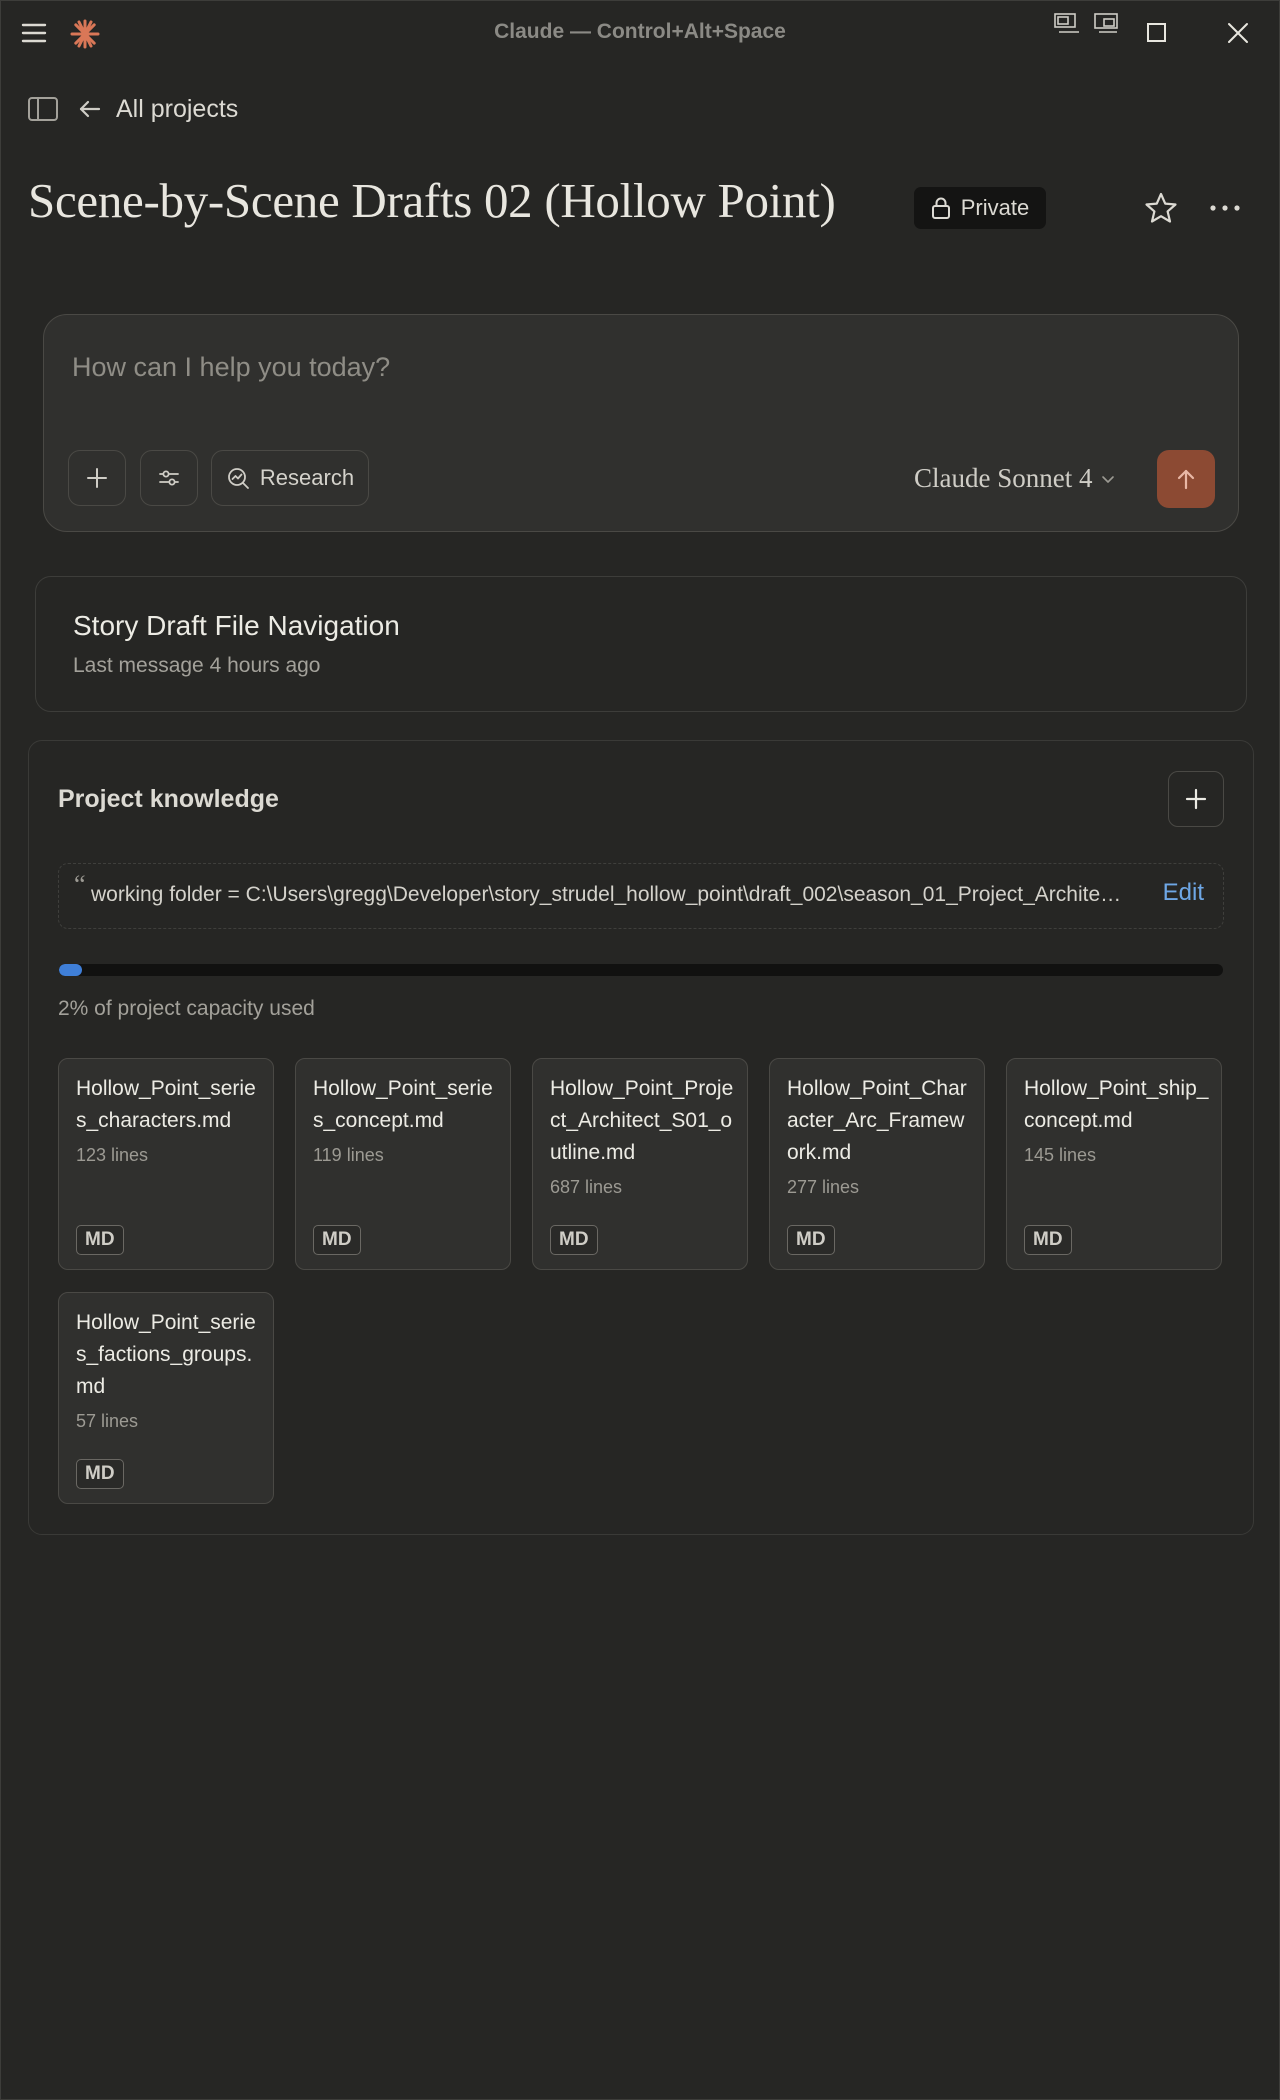 Image resolution: width=1280 pixels, height=2100 pixels. I want to click on file-line-count: 57 lines, so click(107, 1421).